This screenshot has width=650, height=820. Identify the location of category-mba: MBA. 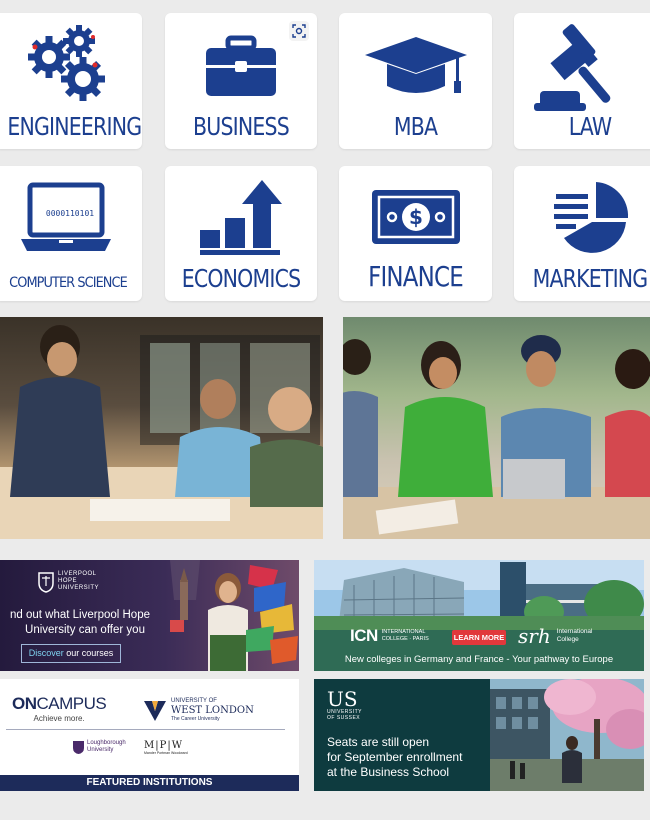
(415, 81).